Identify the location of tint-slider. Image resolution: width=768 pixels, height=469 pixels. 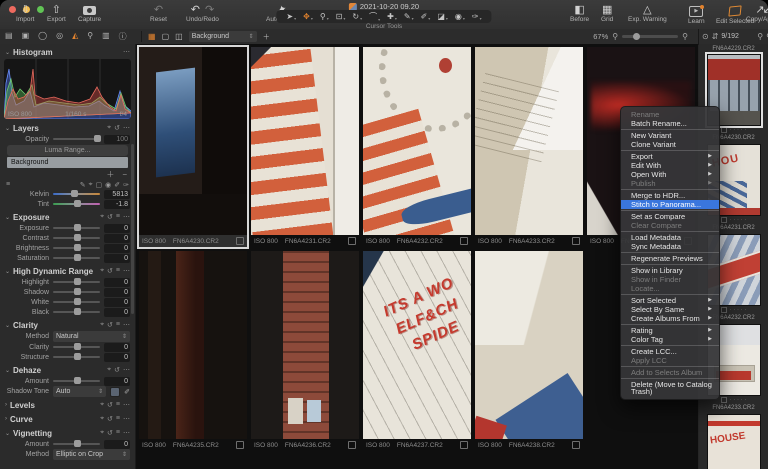
(76, 203).